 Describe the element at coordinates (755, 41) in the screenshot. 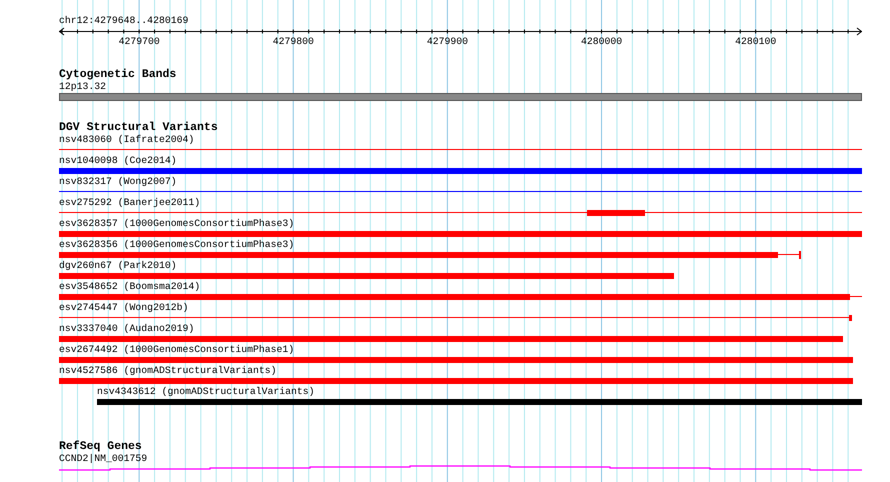

I see `ruler-tick-label: 4280100` at that location.